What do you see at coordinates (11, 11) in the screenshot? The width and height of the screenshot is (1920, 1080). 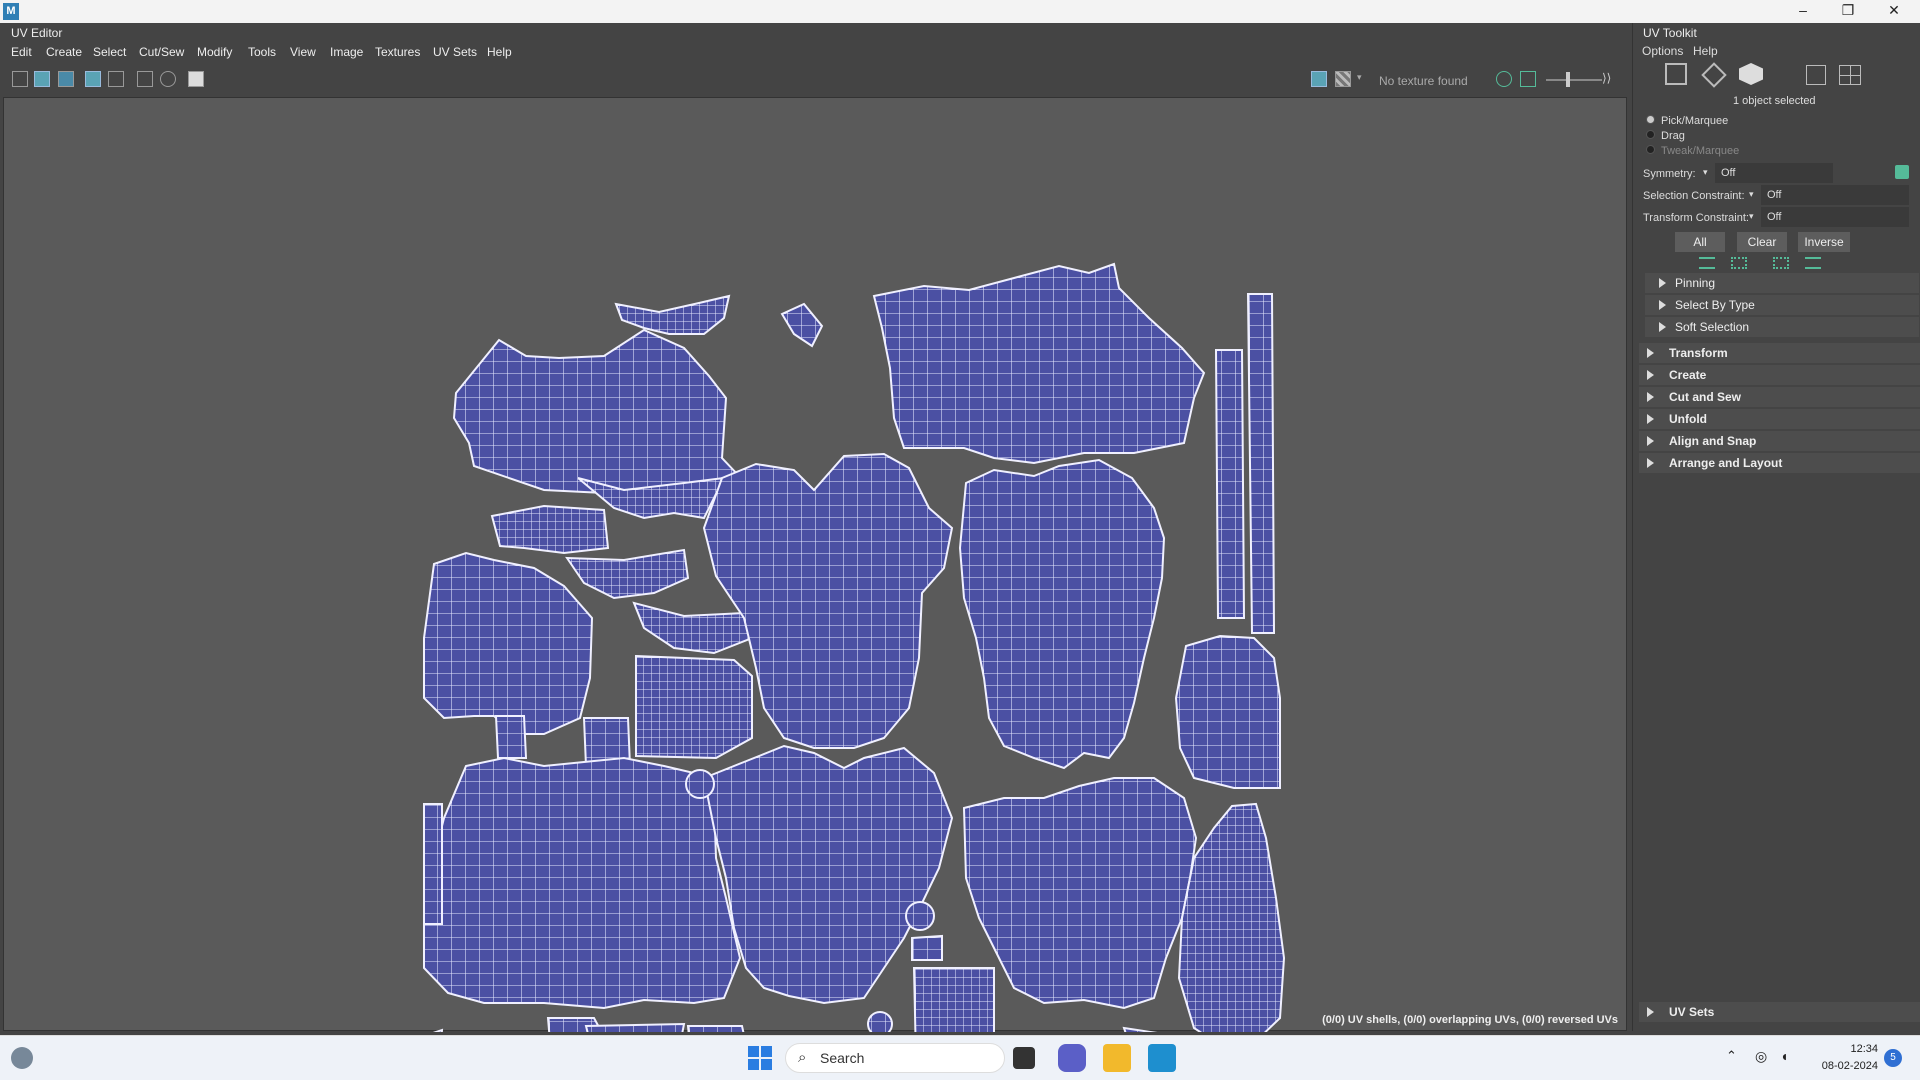 I see `maya-app-icon: M` at bounding box center [11, 11].